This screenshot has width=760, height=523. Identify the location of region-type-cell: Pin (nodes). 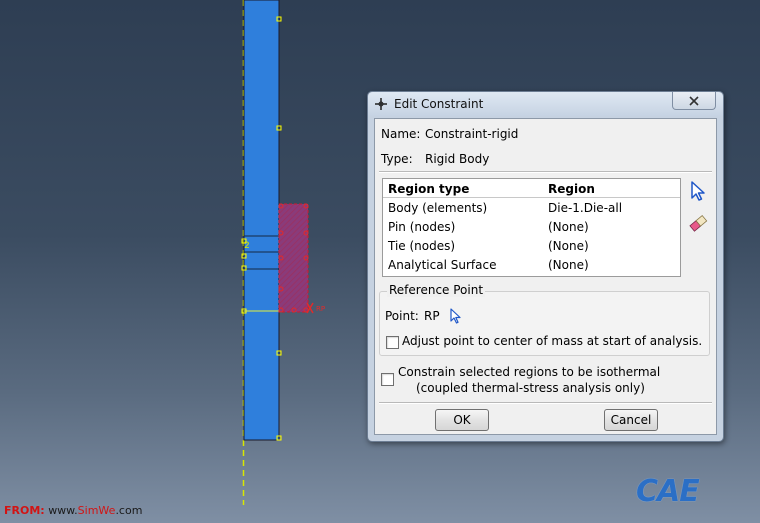
(422, 227).